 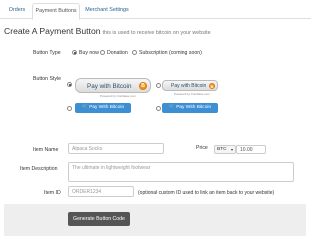 What do you see at coordinates (69, 84) in the screenshot?
I see `style-large-radio` at bounding box center [69, 84].